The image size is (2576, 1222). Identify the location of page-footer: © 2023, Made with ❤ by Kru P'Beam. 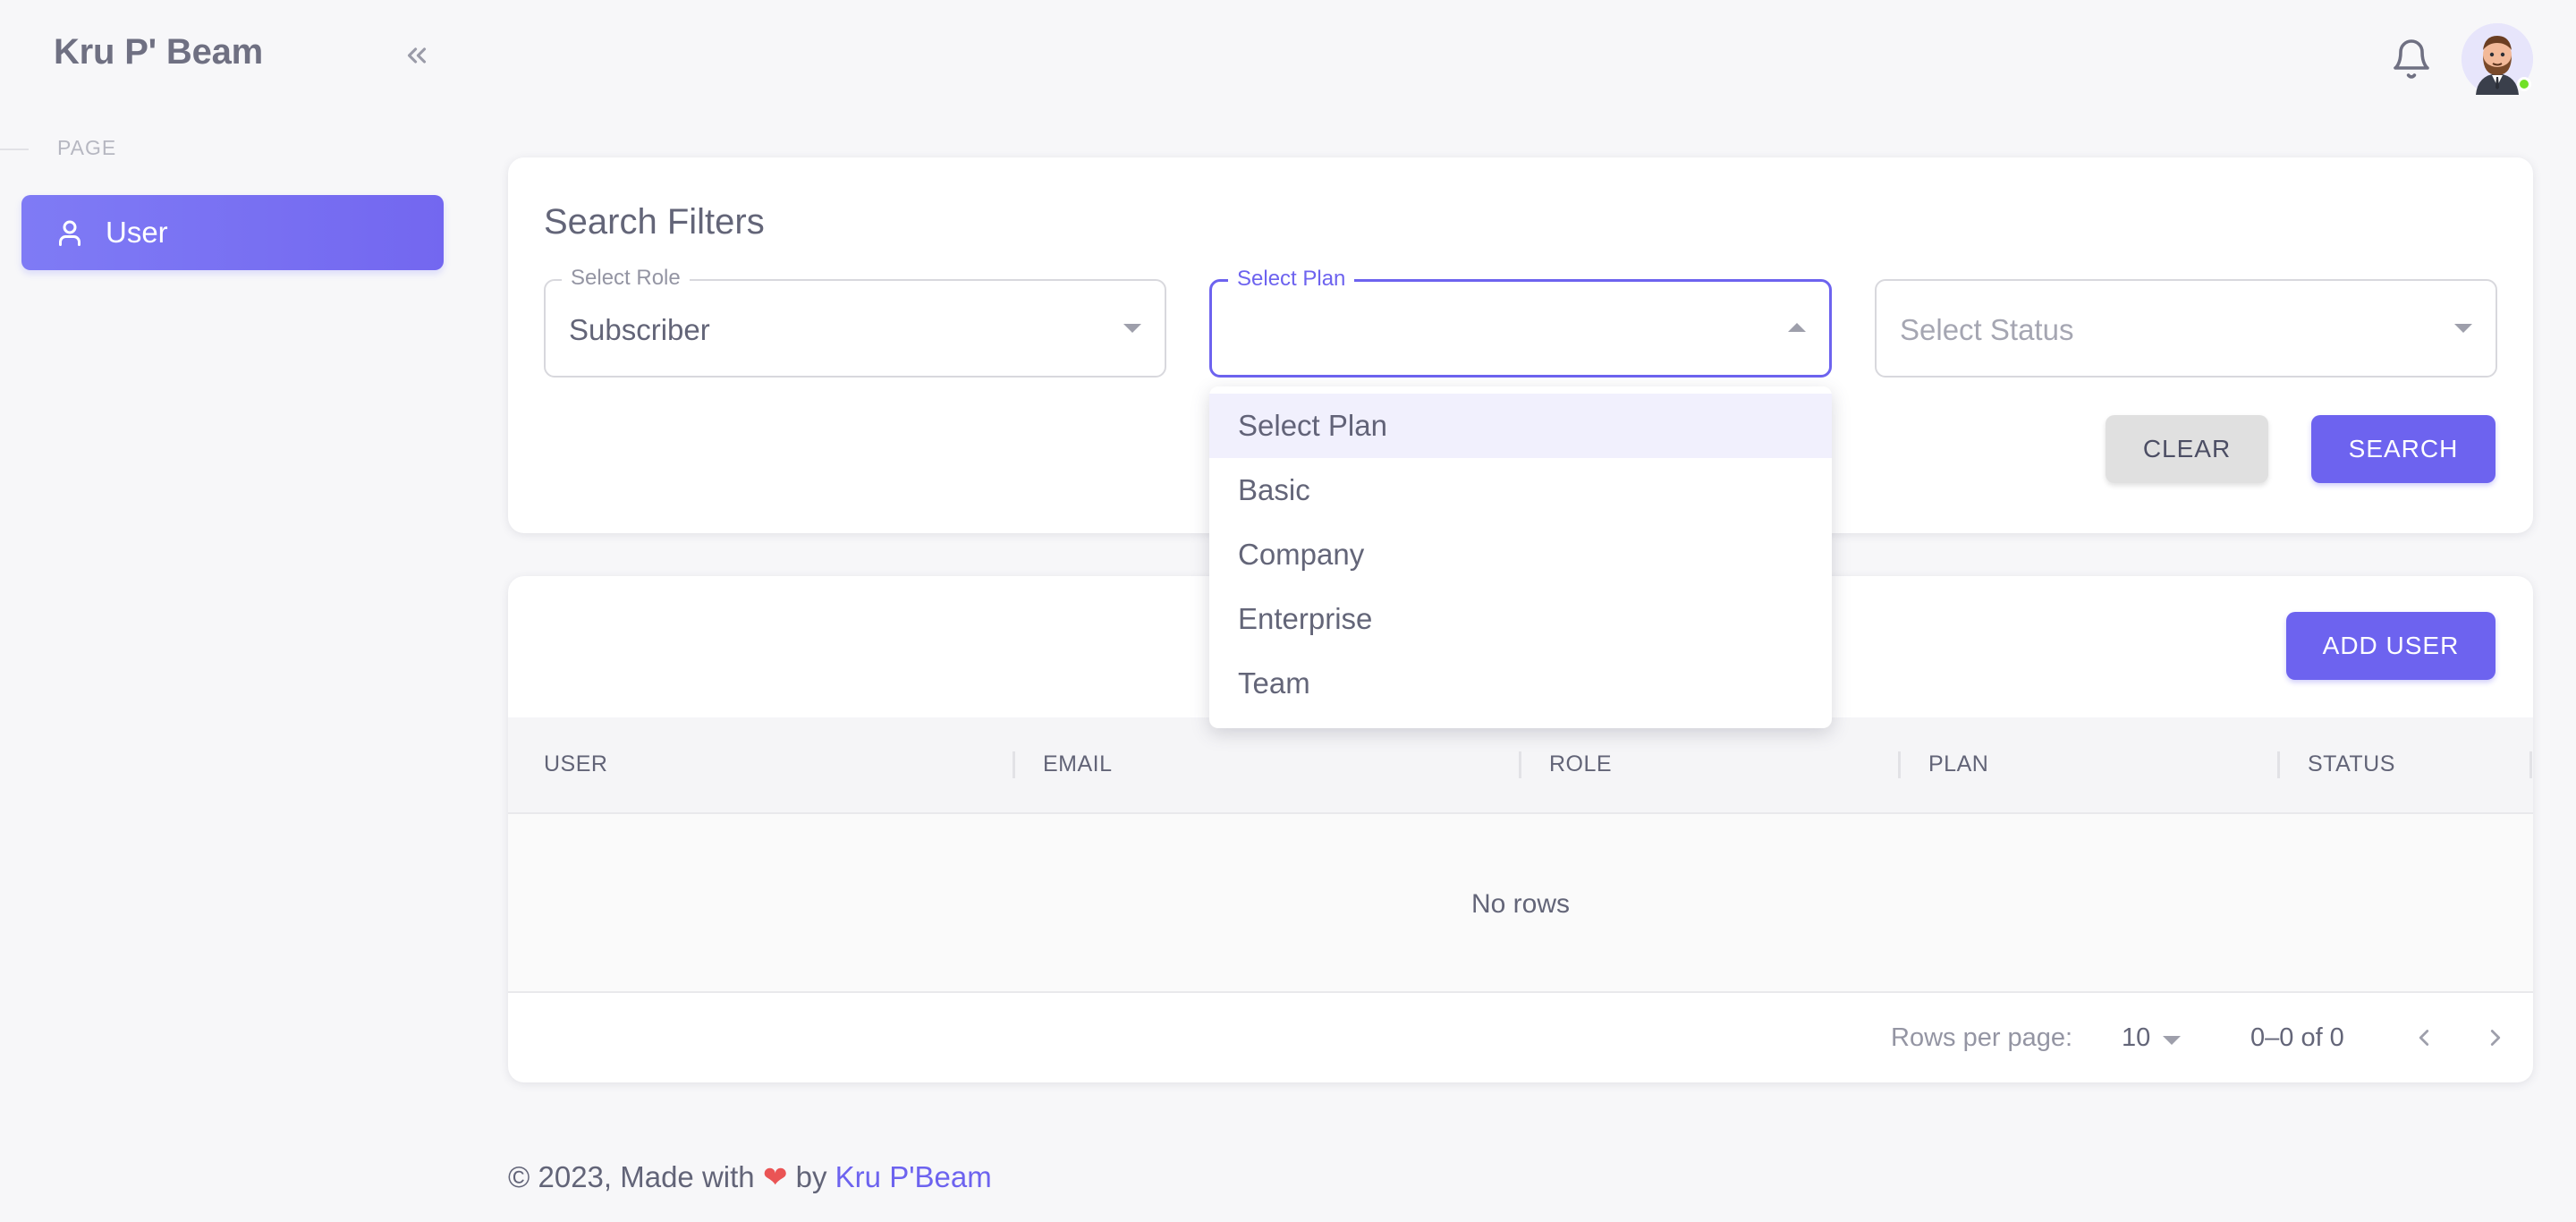
(750, 1176).